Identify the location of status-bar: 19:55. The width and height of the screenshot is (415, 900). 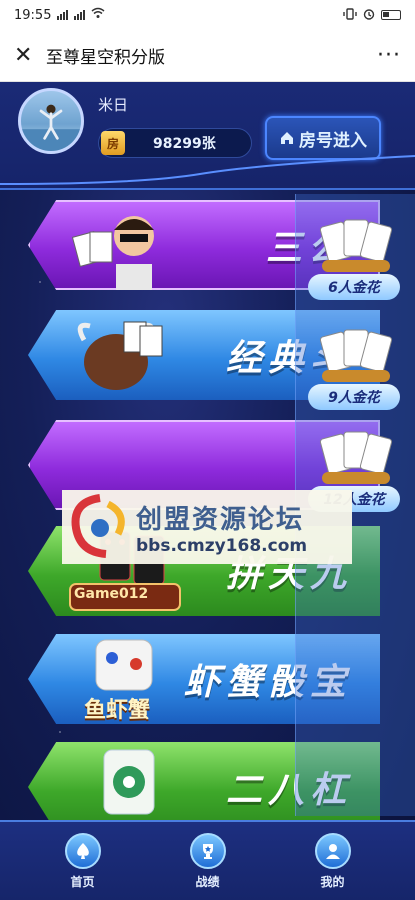
(207, 15).